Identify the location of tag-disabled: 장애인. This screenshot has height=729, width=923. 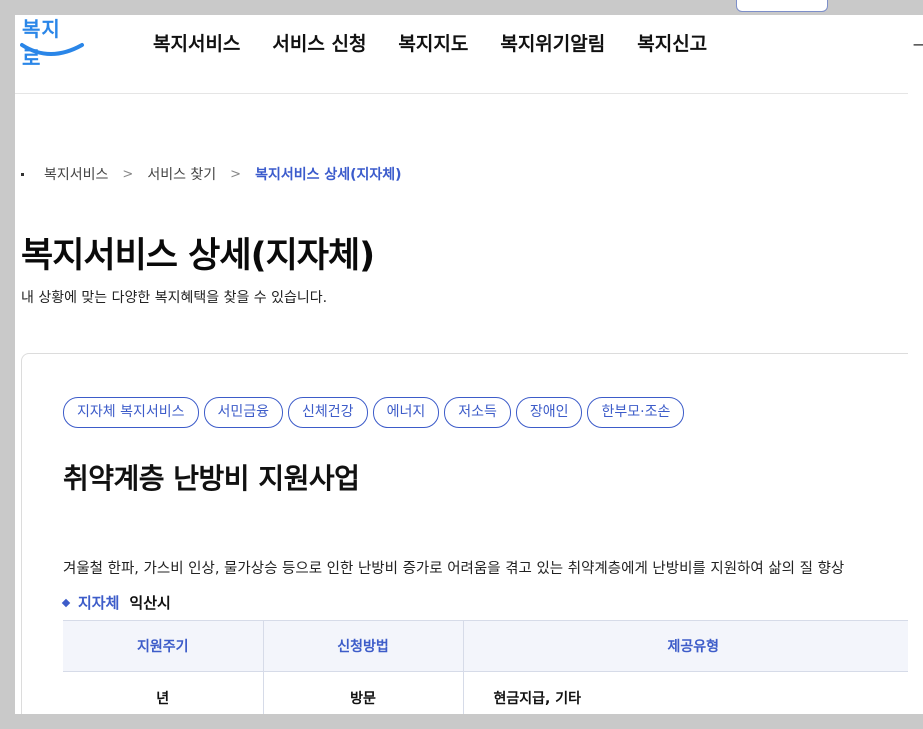
(549, 412).